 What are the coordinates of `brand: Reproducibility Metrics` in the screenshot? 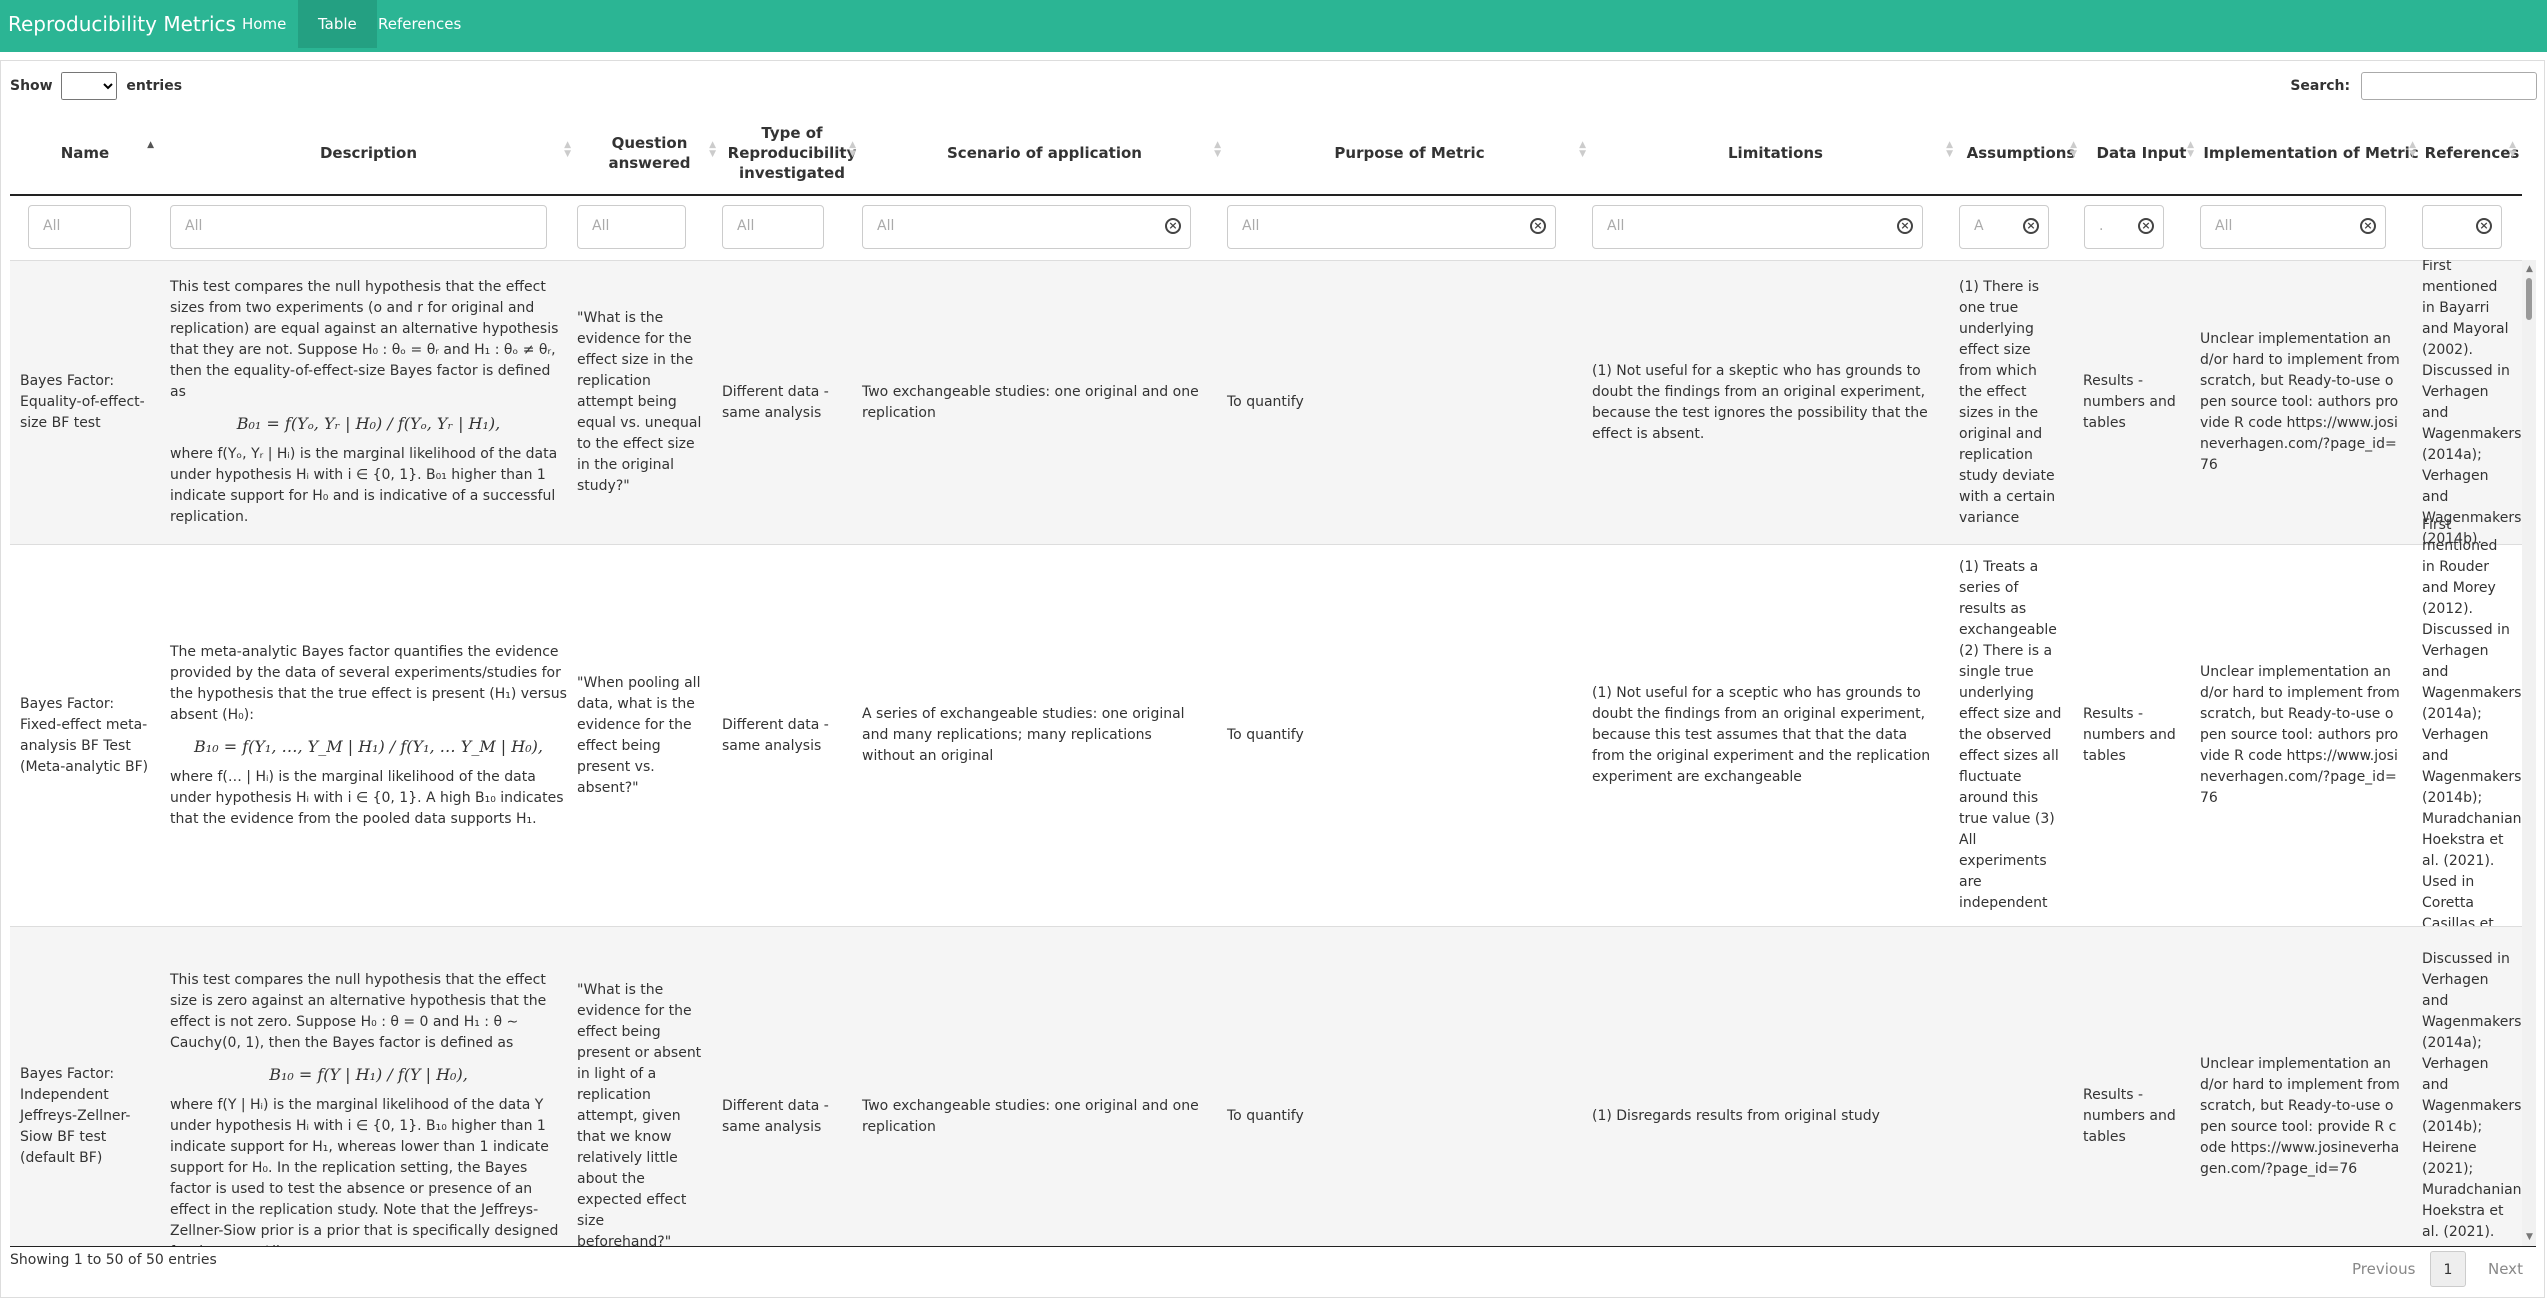 It's located at (122, 24).